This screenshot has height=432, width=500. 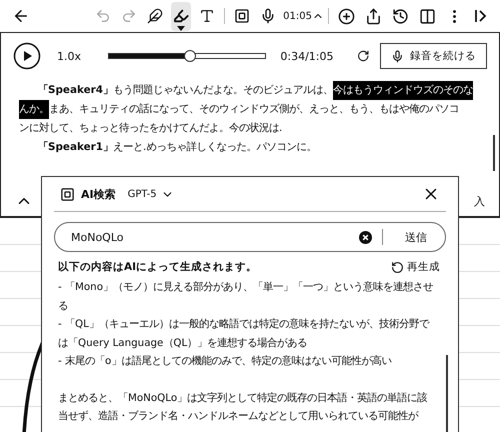 What do you see at coordinates (76, 90) in the screenshot?
I see `speaker-label: 「Speaker4」` at bounding box center [76, 90].